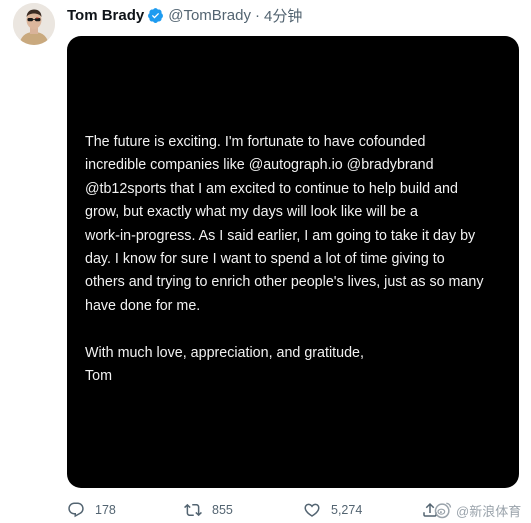  I want to click on weibo-logo-icon, so click(443, 510).